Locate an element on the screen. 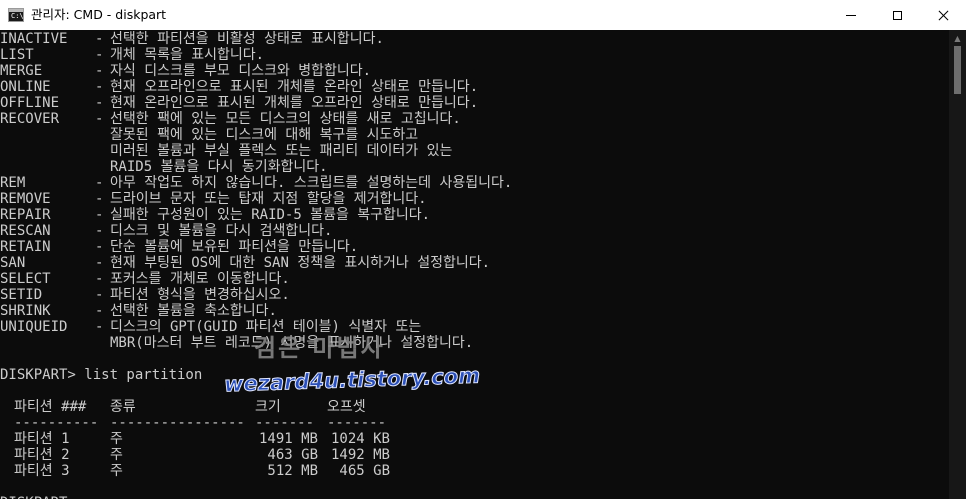  command-name: SELECT is located at coordinates (25, 279).